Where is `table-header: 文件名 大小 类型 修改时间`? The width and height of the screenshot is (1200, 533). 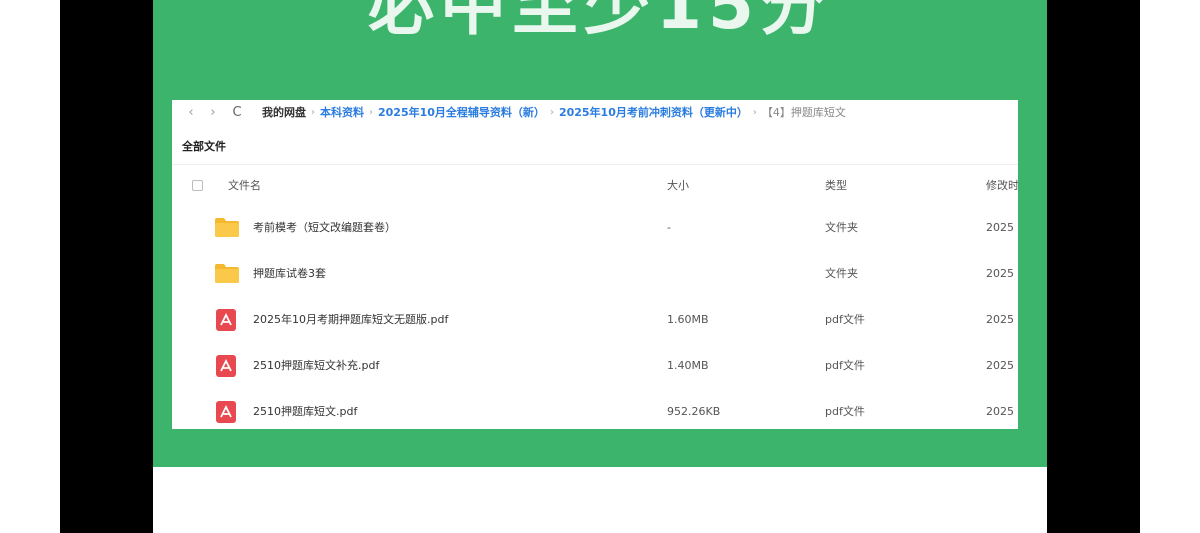 table-header: 文件名 大小 类型 修改时间 is located at coordinates (595, 186).